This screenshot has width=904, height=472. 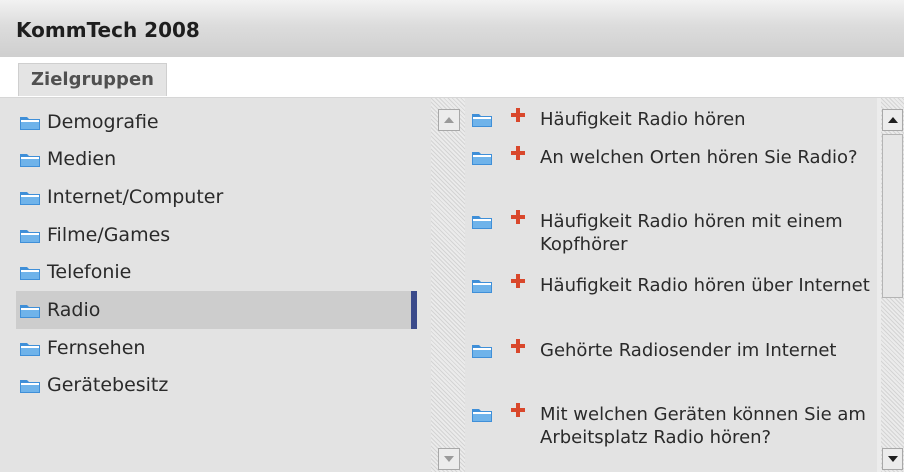 What do you see at coordinates (448, 285) in the screenshot?
I see `category-scrollbar` at bounding box center [448, 285].